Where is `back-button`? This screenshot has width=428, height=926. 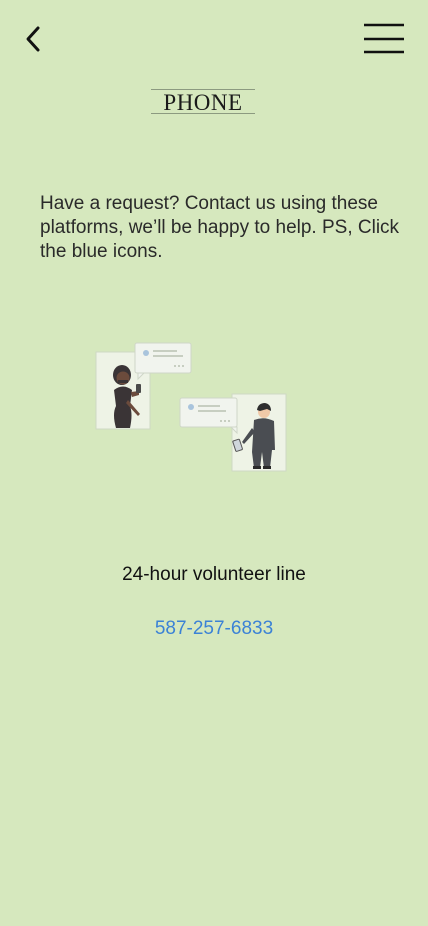
back-button is located at coordinates (34, 39).